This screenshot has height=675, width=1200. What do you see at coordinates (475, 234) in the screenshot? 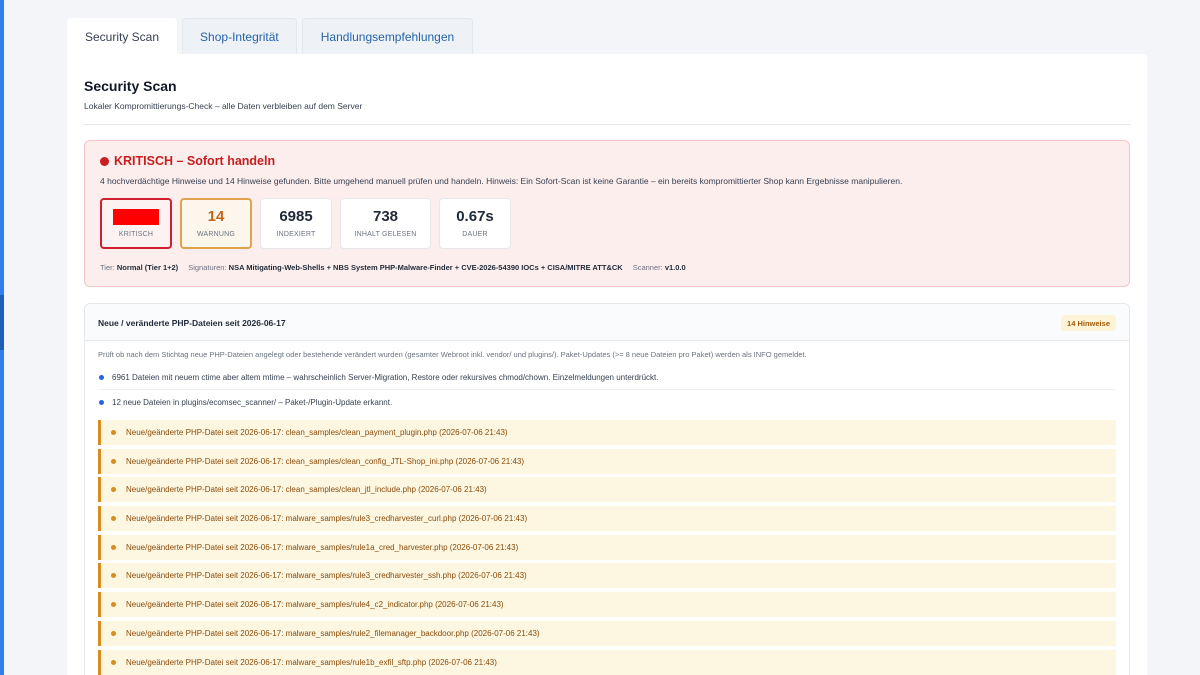
I see `stat-duration-label: DAUER` at bounding box center [475, 234].